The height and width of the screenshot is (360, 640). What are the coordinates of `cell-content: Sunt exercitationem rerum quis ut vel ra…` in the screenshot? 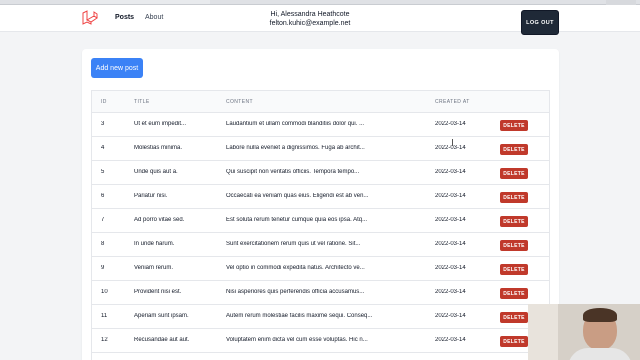 It's located at (293, 244).